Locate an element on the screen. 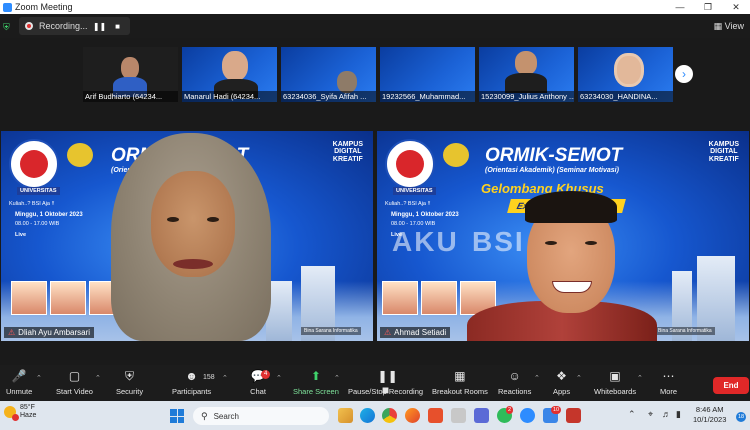 Image resolution: width=750 pixels, height=430 pixels. speaker-mouth is located at coordinates (193, 264).